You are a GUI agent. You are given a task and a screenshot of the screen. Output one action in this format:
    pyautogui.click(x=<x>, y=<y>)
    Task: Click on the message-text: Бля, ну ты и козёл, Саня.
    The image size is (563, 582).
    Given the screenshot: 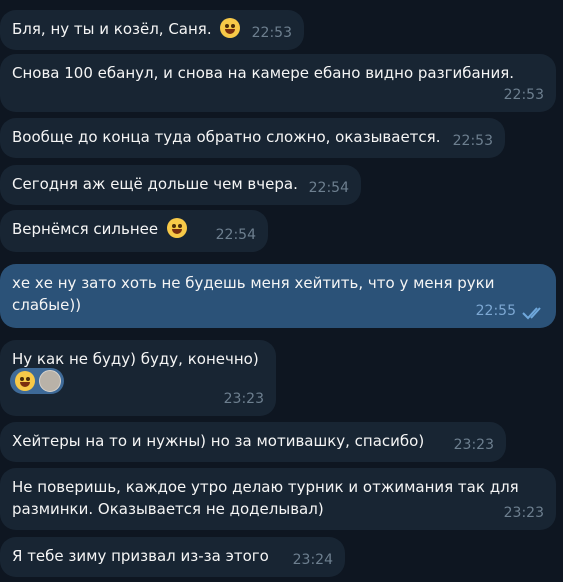 What is the action you would take?
    pyautogui.click(x=112, y=29)
    